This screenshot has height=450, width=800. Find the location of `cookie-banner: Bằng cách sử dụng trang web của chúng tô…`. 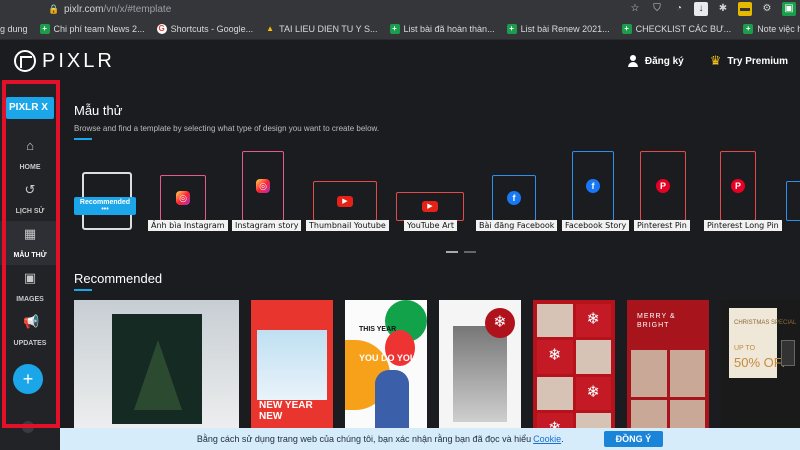

cookie-banner: Bằng cách sử dụng trang web của chúng tô… is located at coordinates (430, 439).